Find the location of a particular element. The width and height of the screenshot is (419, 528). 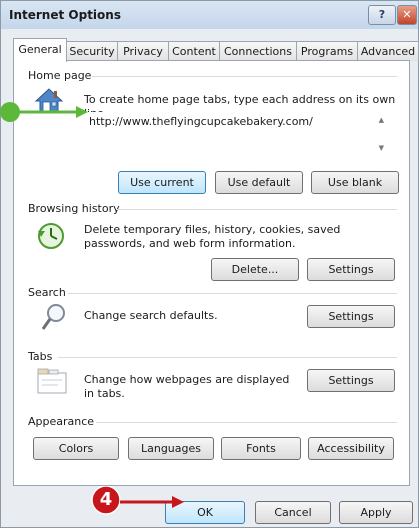

search-section-label: Search is located at coordinates (47, 292).